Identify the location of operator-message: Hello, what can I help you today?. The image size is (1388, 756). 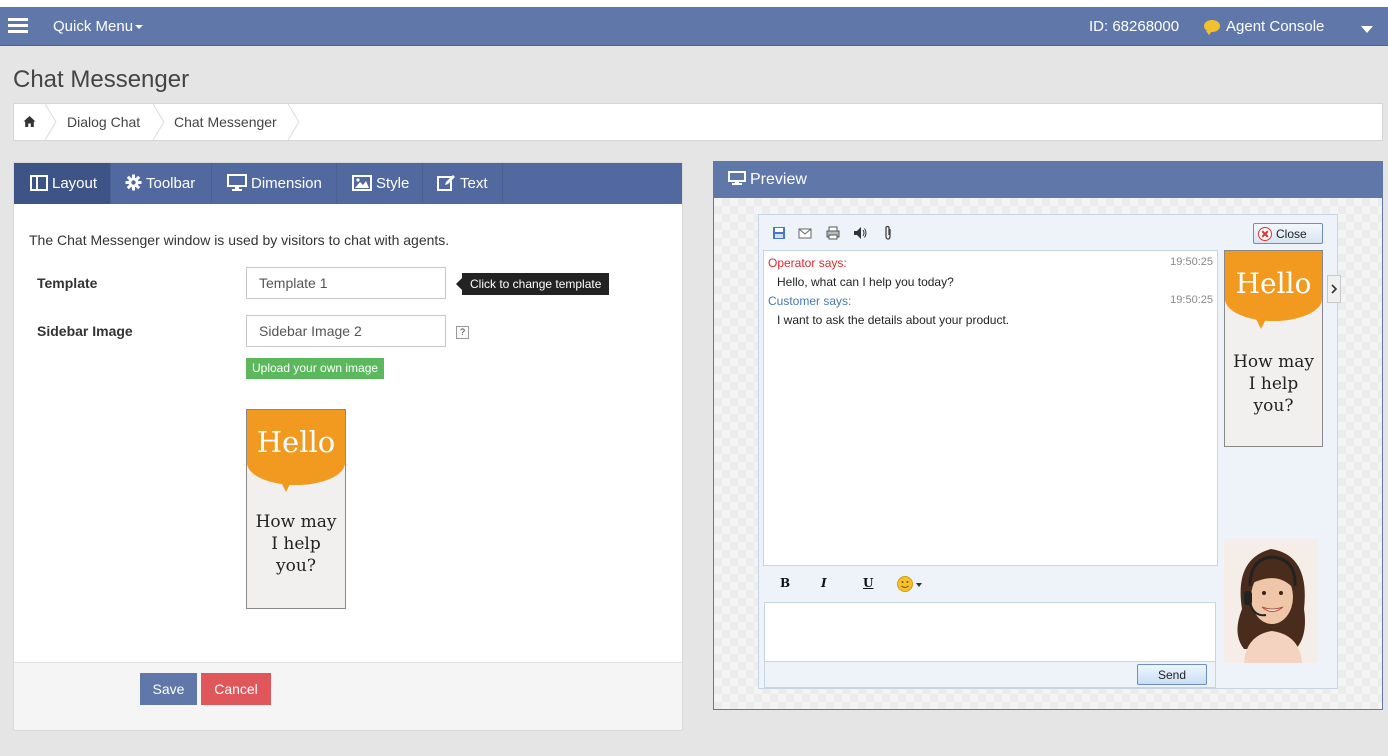
(865, 282).